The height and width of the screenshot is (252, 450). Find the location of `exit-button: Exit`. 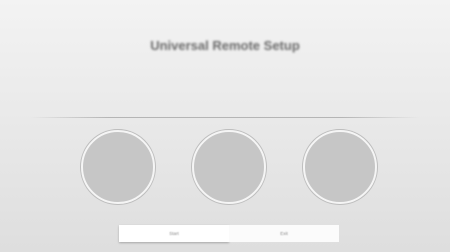

exit-button: Exit is located at coordinates (284, 233).